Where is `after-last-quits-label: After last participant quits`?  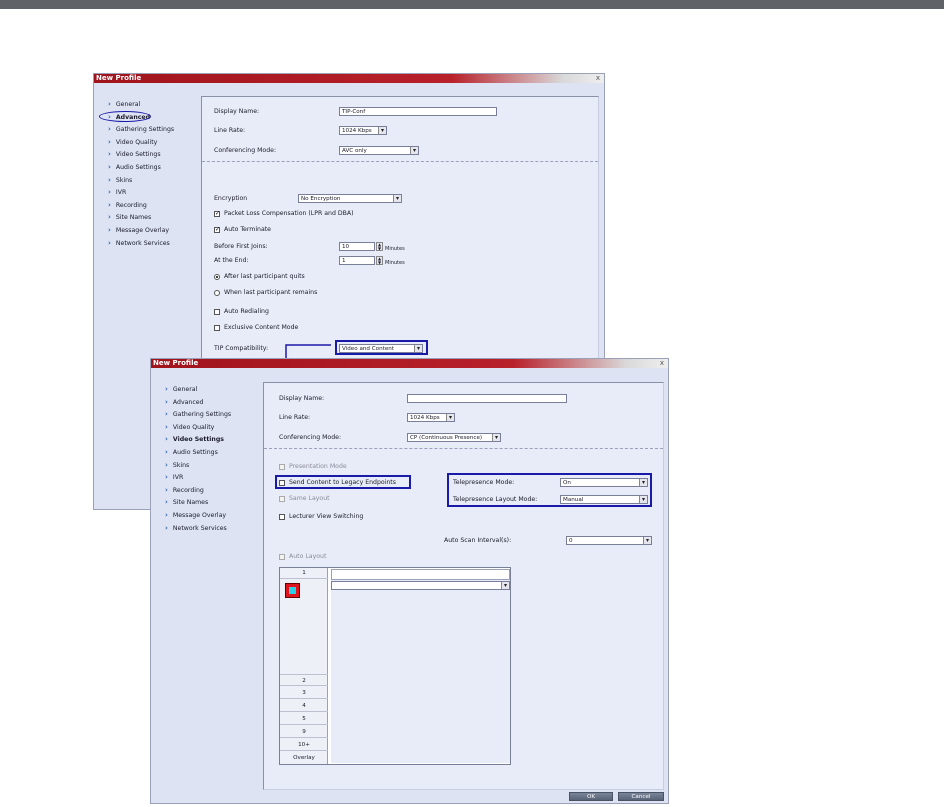
after-last-quits-label: After last participant quits is located at coordinates (264, 276).